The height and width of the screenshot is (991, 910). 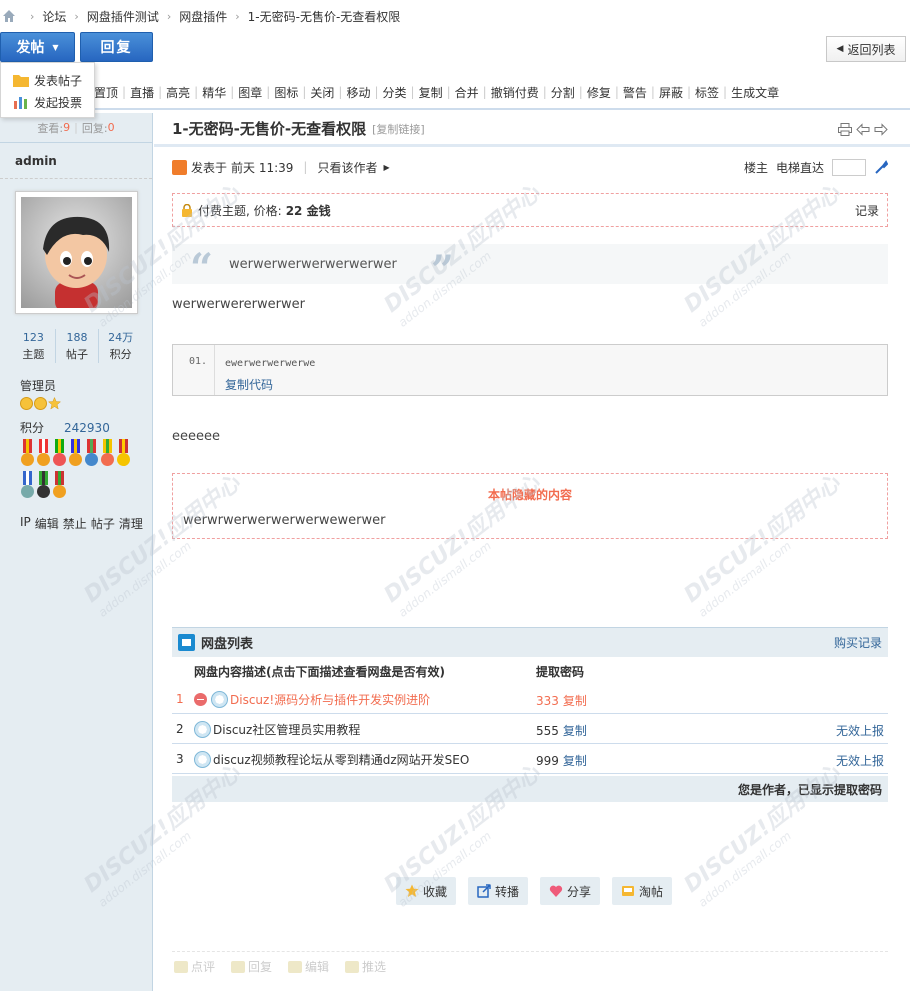 What do you see at coordinates (547, 701) in the screenshot?
I see `extract-password: 333` at bounding box center [547, 701].